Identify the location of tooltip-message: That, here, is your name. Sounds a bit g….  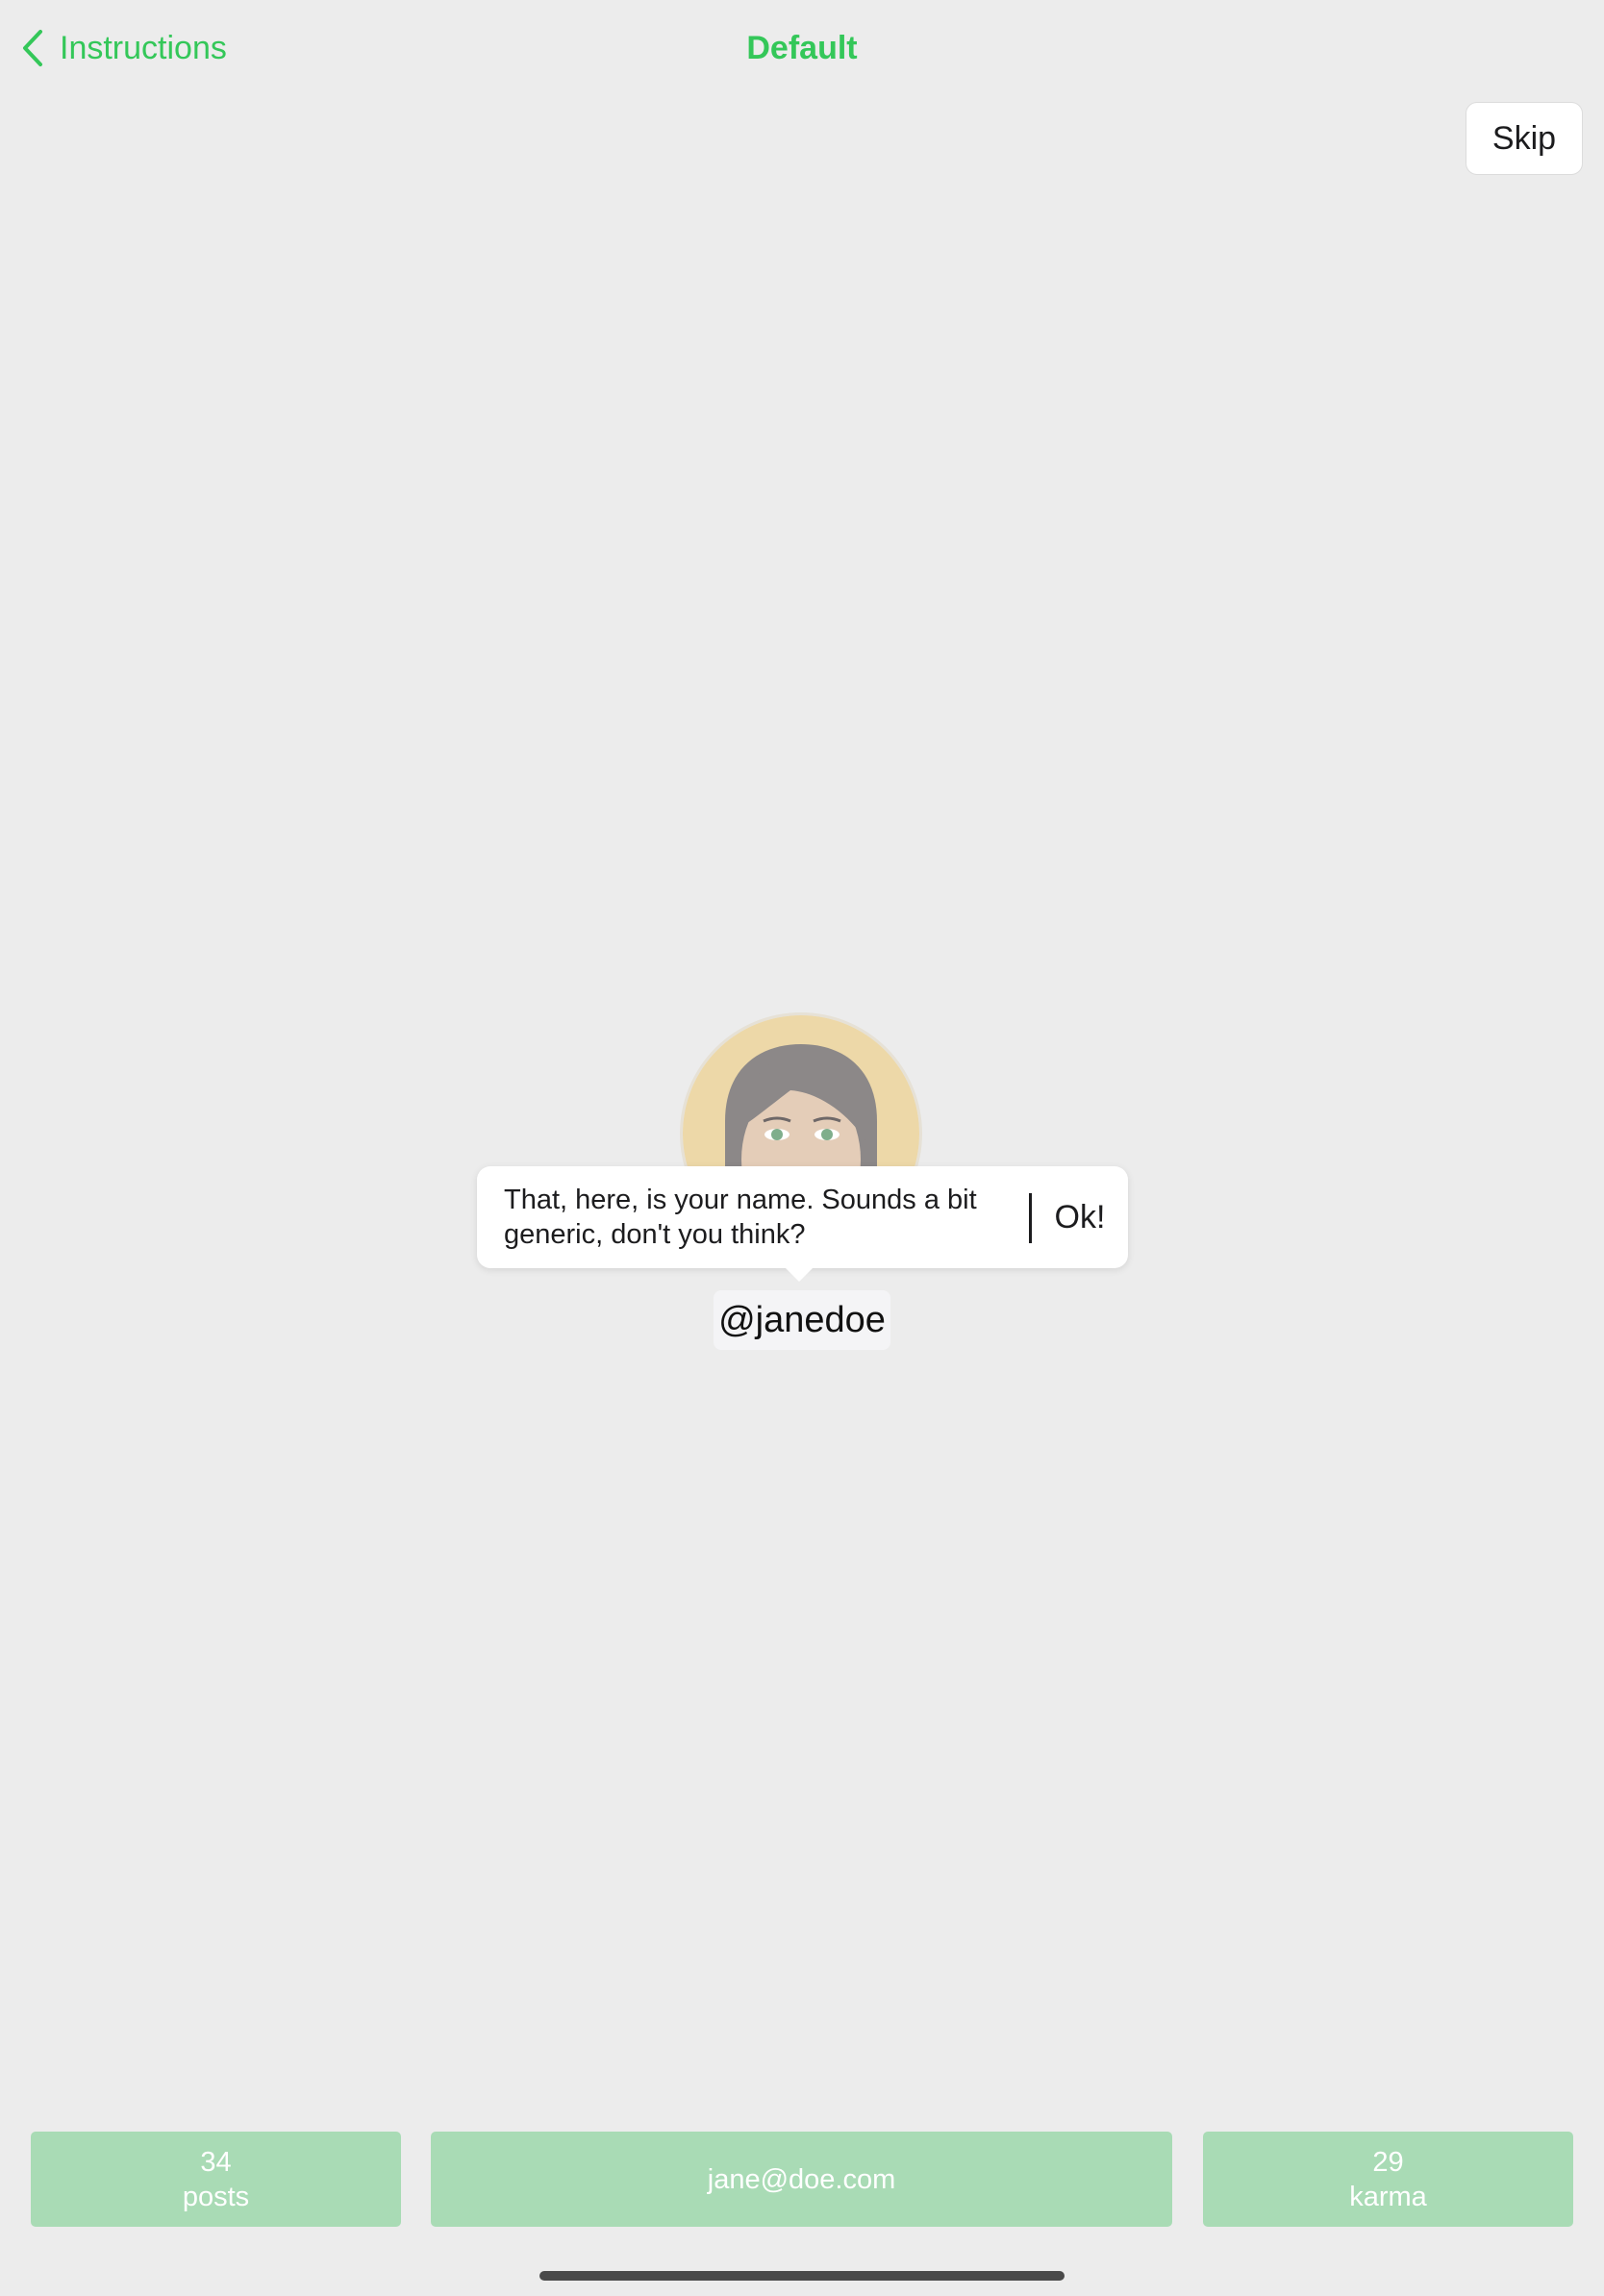
(740, 1217).